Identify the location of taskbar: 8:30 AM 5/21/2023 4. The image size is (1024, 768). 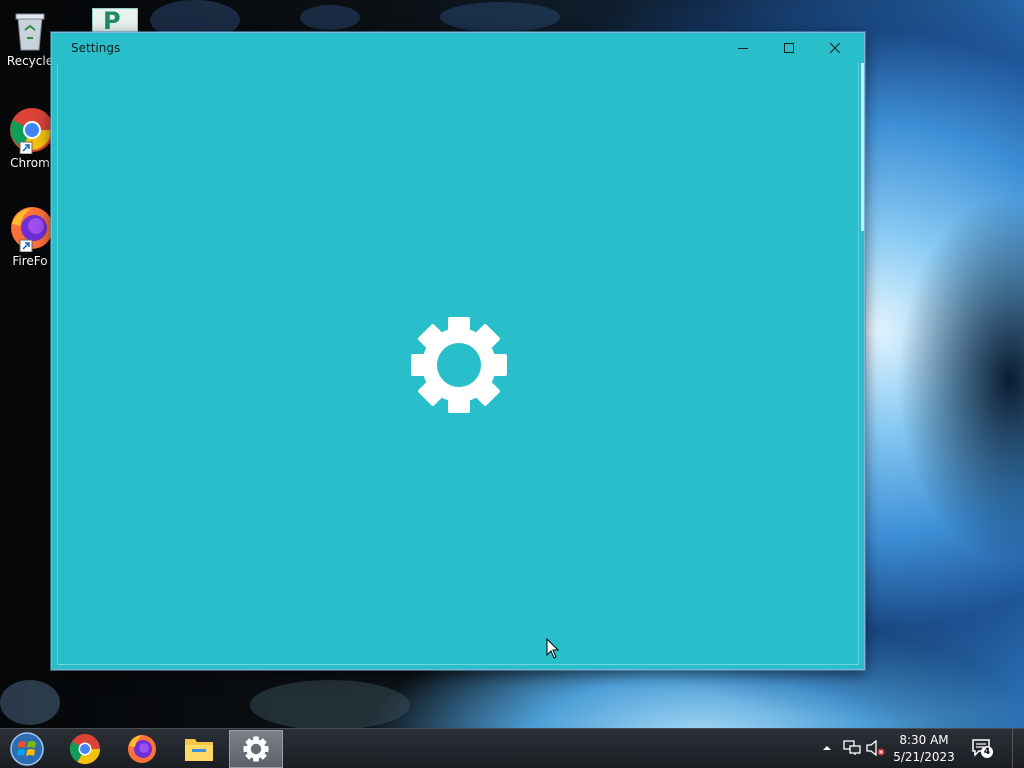
(512, 748).